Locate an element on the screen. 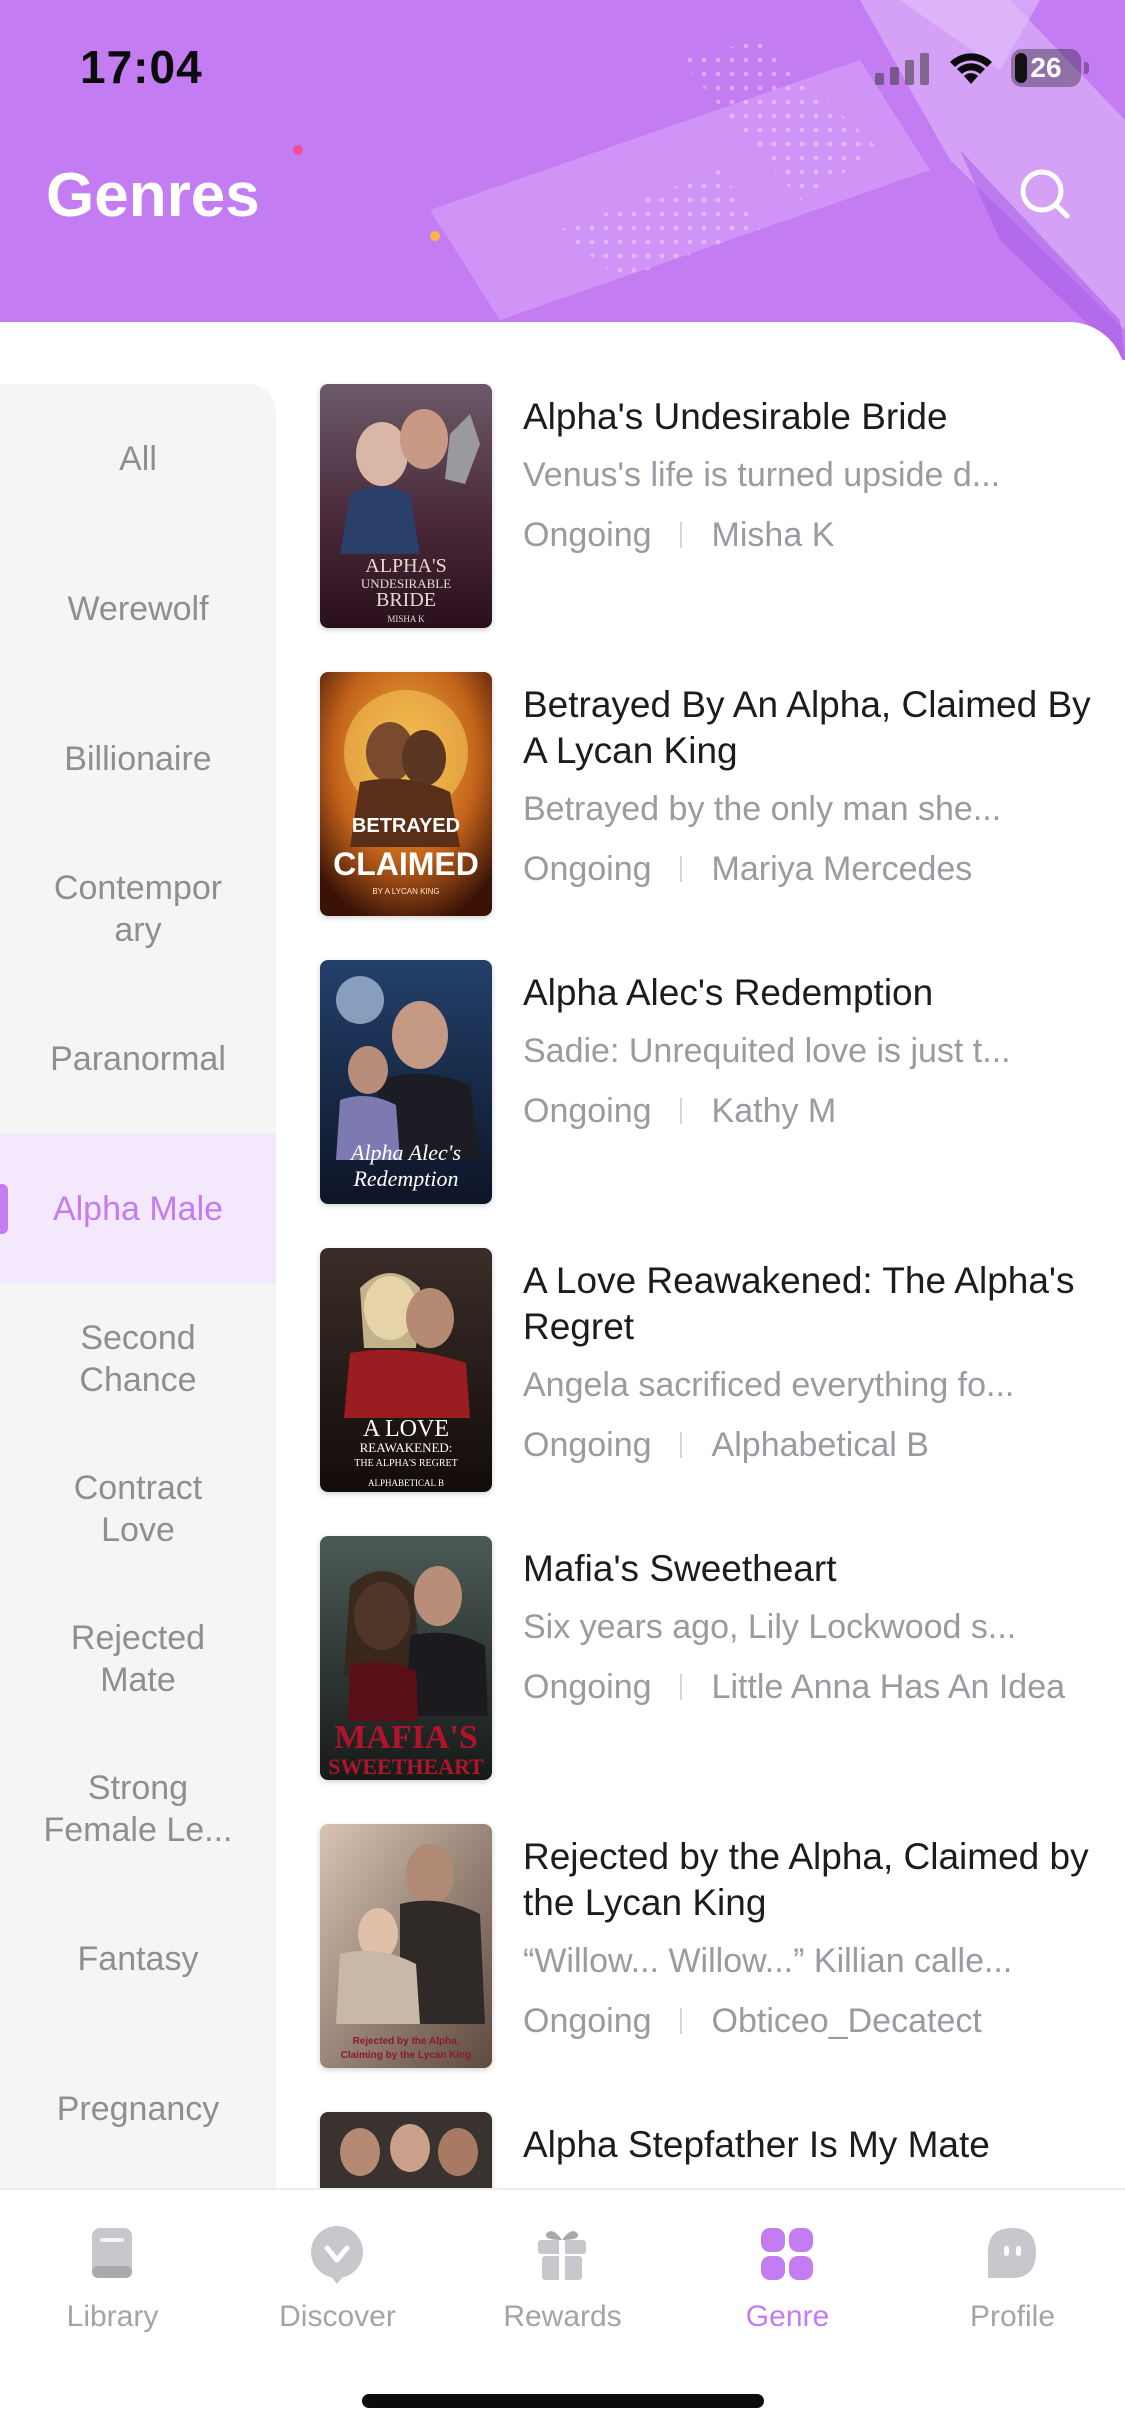 The image size is (1125, 2436). book-cover: MAFIA'S SWEETHEART is located at coordinates (406, 1658).